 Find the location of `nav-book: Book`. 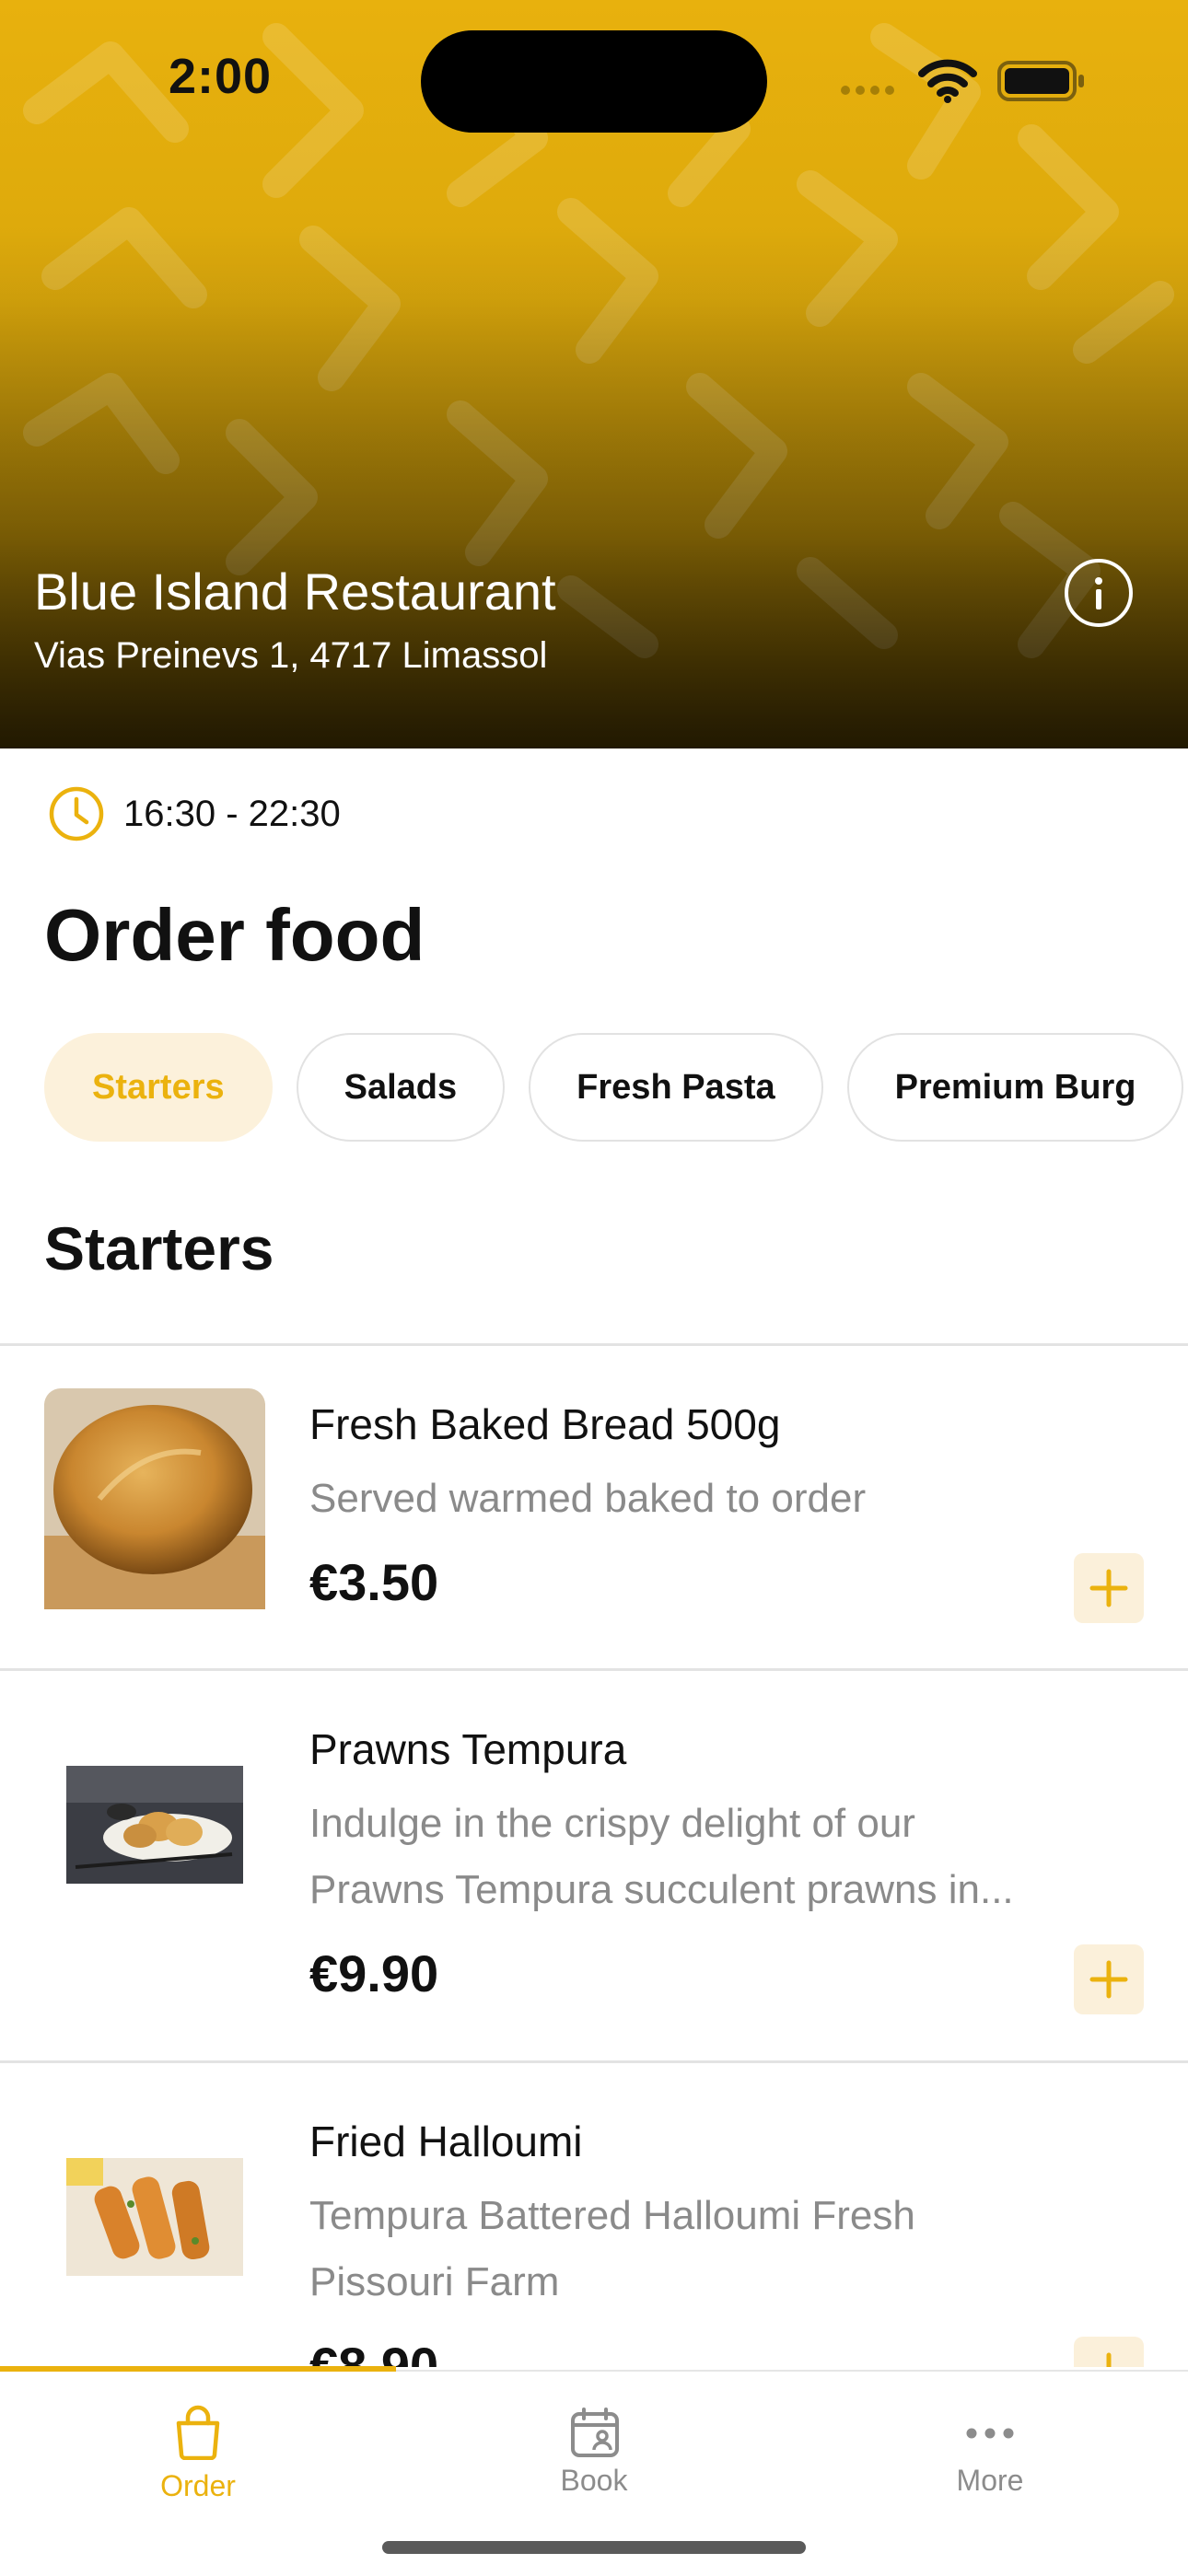

nav-book: Book is located at coordinates (594, 2454).